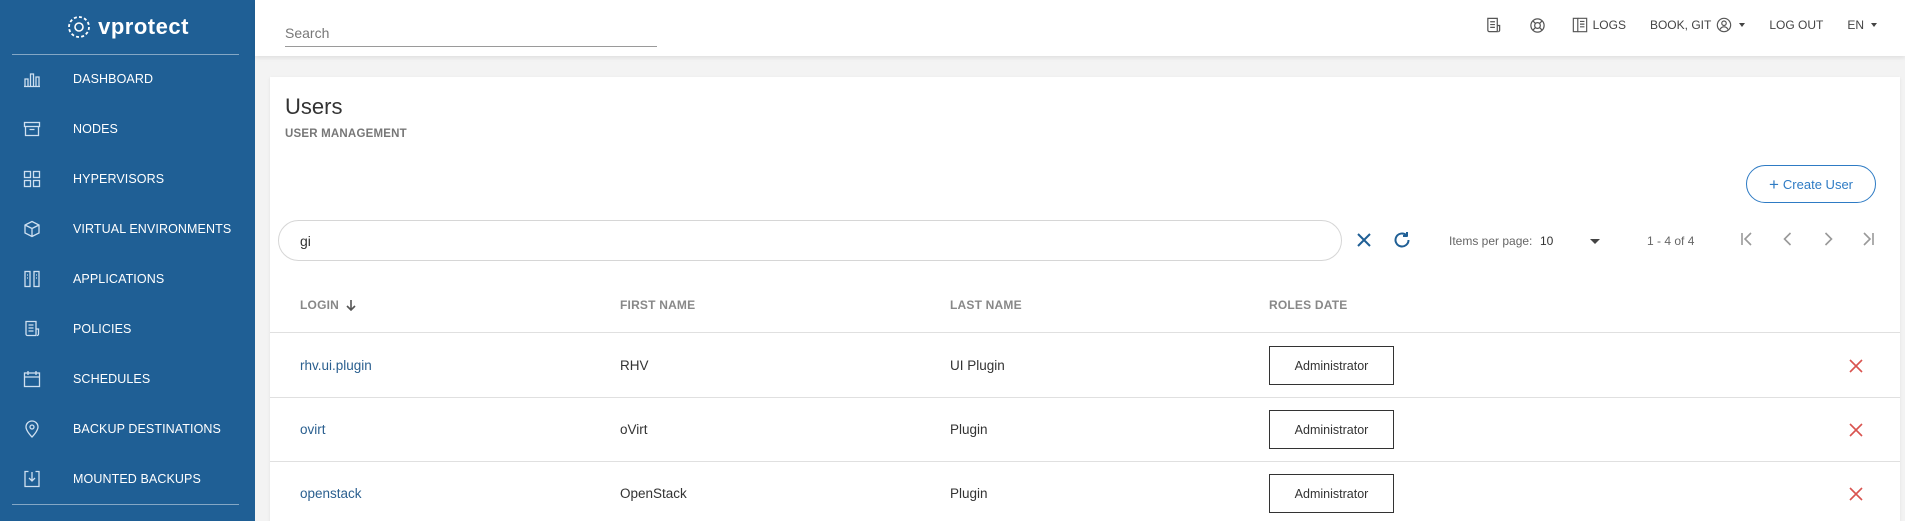 The height and width of the screenshot is (521, 1905). I want to click on sidebar-item-backup-destinations: BACKUP DESTINATIONS, so click(127, 429).